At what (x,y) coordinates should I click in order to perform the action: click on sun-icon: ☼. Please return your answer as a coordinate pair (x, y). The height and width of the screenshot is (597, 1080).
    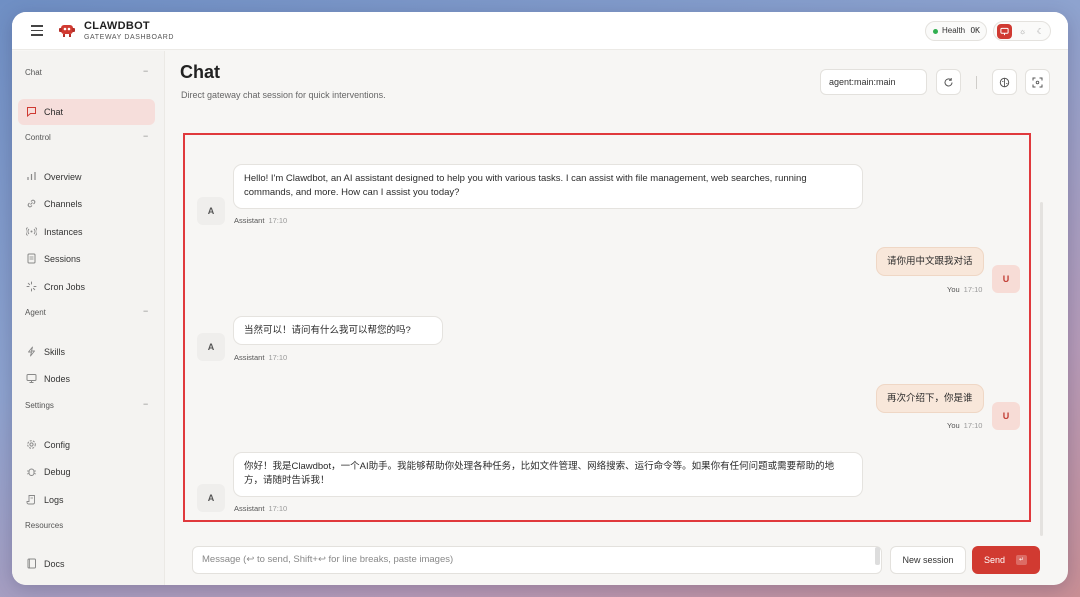
    Looking at the image, I should click on (1022, 31).